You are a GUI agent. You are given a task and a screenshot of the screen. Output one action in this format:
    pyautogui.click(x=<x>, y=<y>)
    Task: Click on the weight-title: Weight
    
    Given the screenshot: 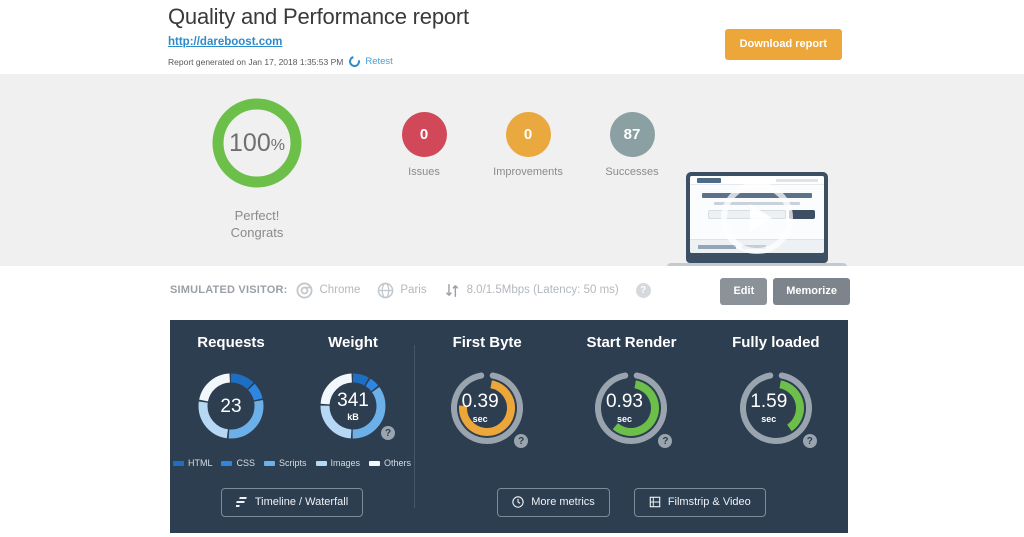 What is the action you would take?
    pyautogui.click(x=353, y=342)
    